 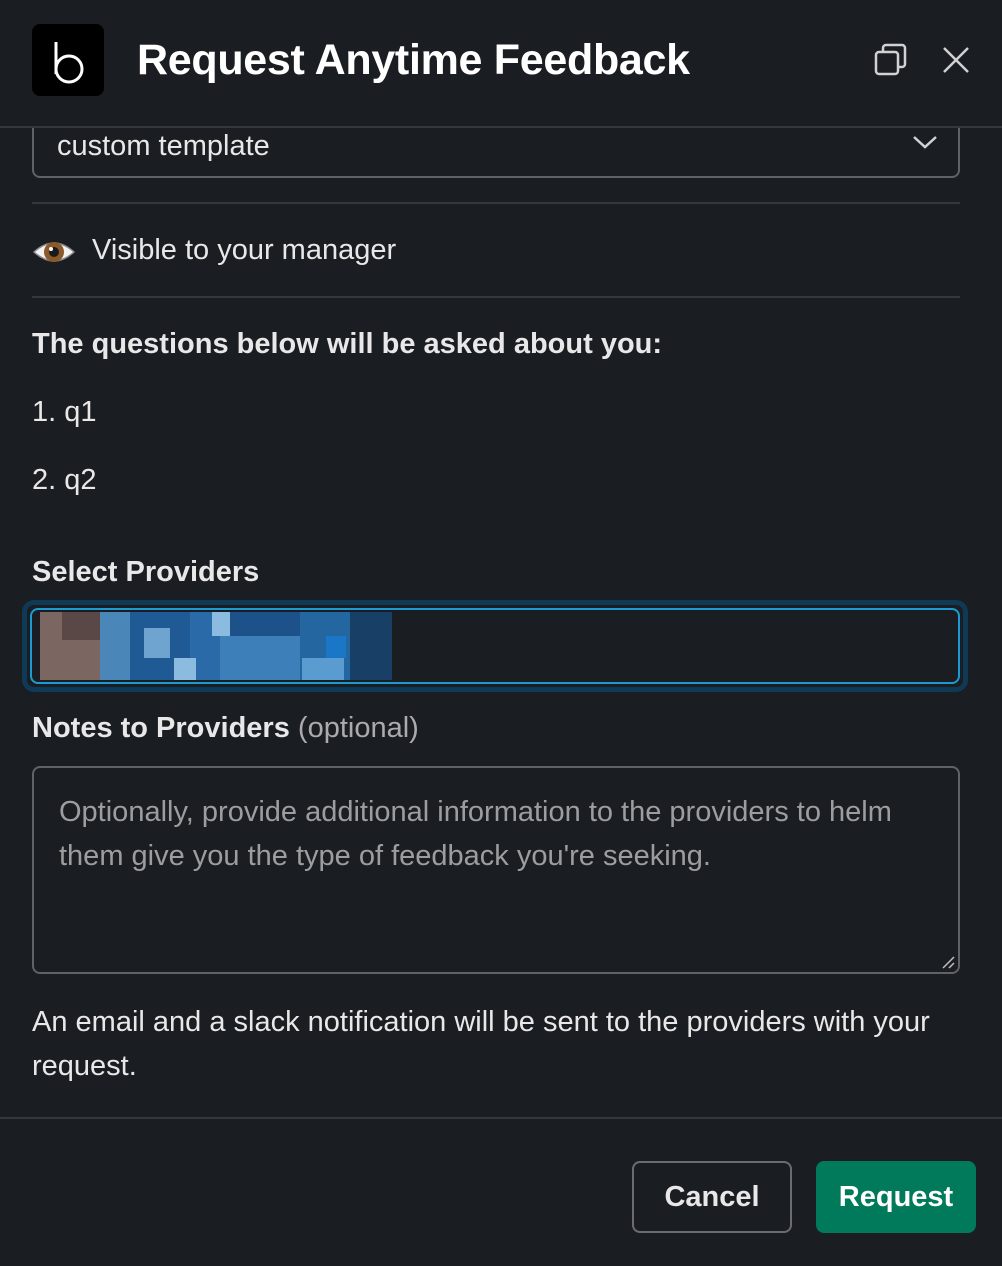 I want to click on modal-footer: Cancel Request, so click(x=501, y=1191).